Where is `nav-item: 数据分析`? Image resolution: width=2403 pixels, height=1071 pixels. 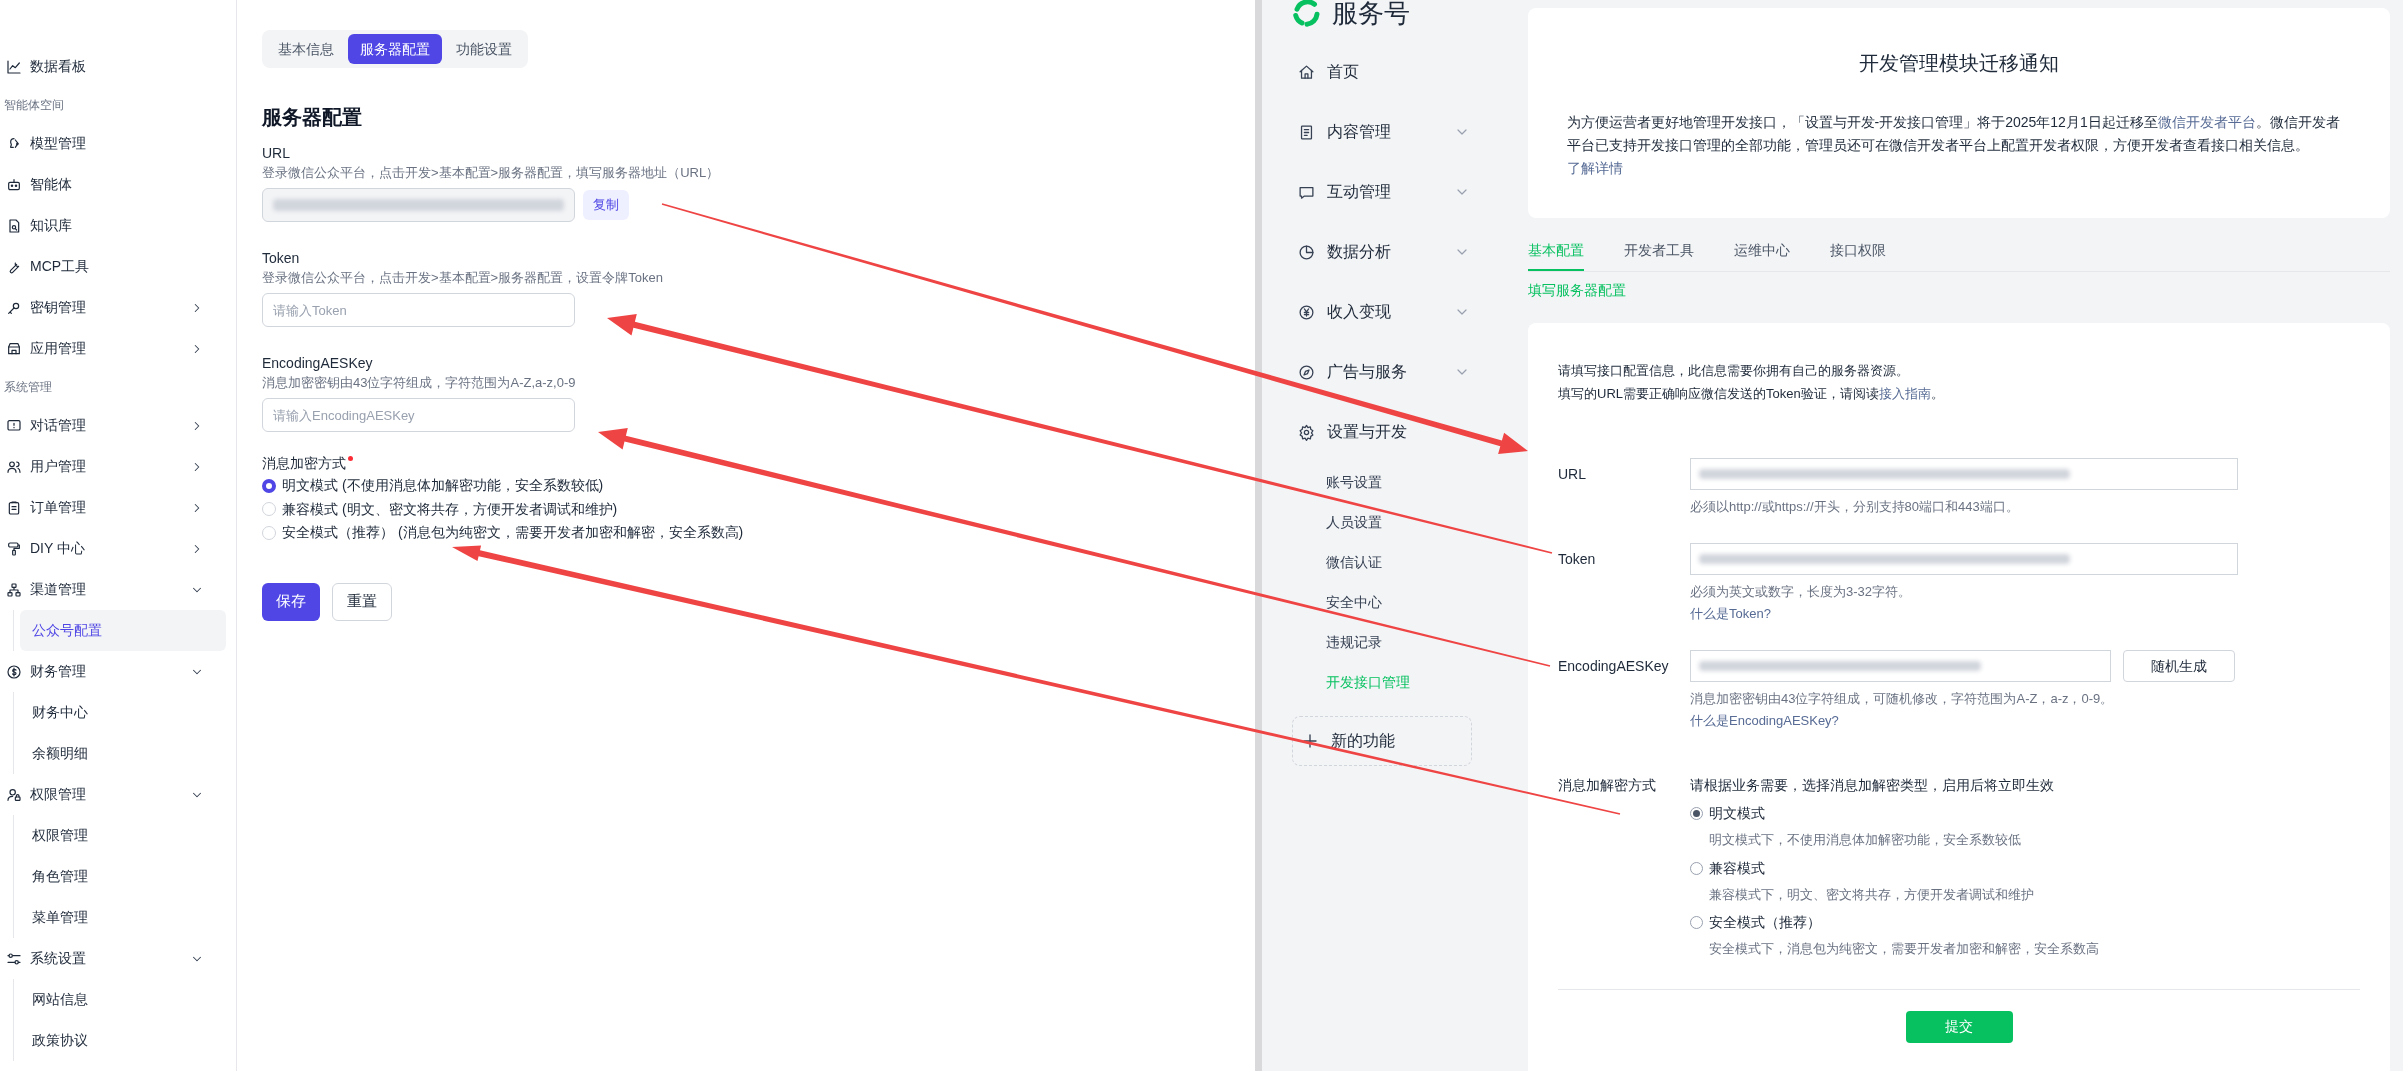 nav-item: 数据分析 is located at coordinates (1396, 252).